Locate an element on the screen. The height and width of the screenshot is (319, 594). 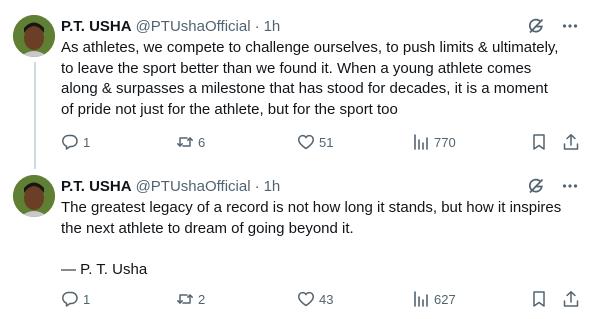
retweet-button: 2 is located at coordinates (190, 299).